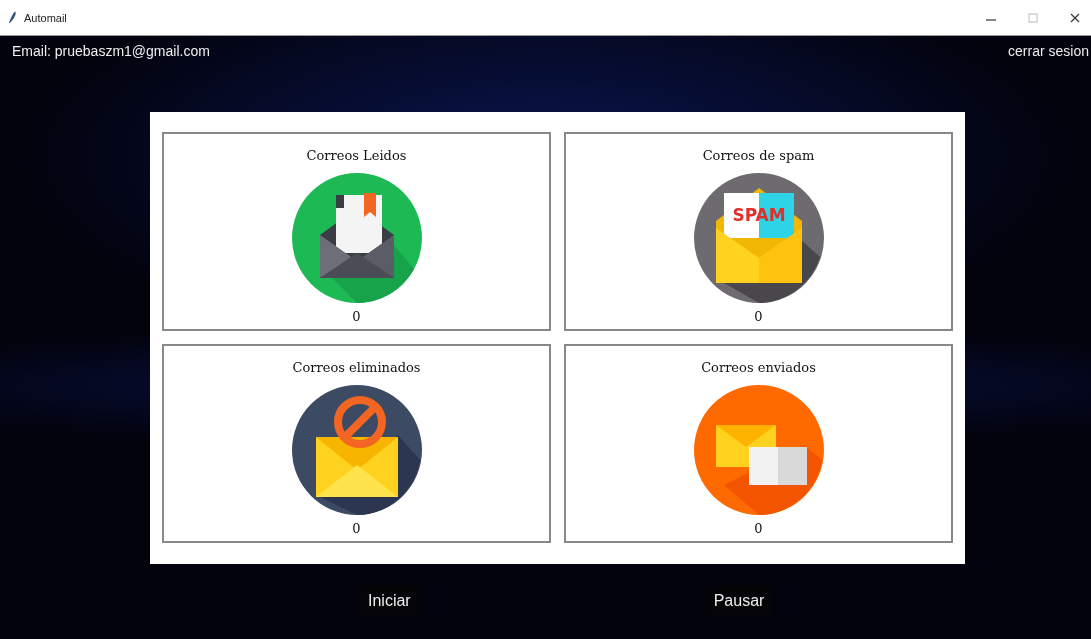  Describe the element at coordinates (739, 601) in the screenshot. I see `pause-button: Pausar` at that location.